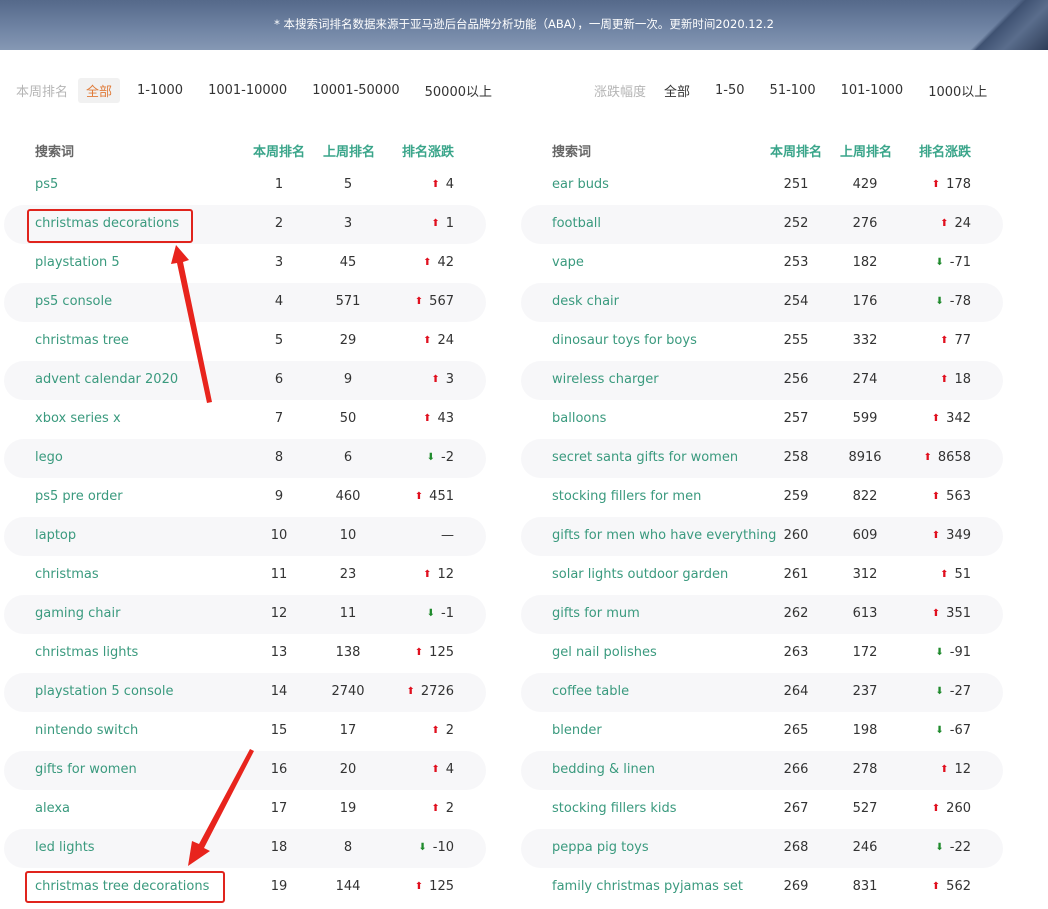  Describe the element at coordinates (443, 847) in the screenshot. I see `rank-change-value: -10` at that location.